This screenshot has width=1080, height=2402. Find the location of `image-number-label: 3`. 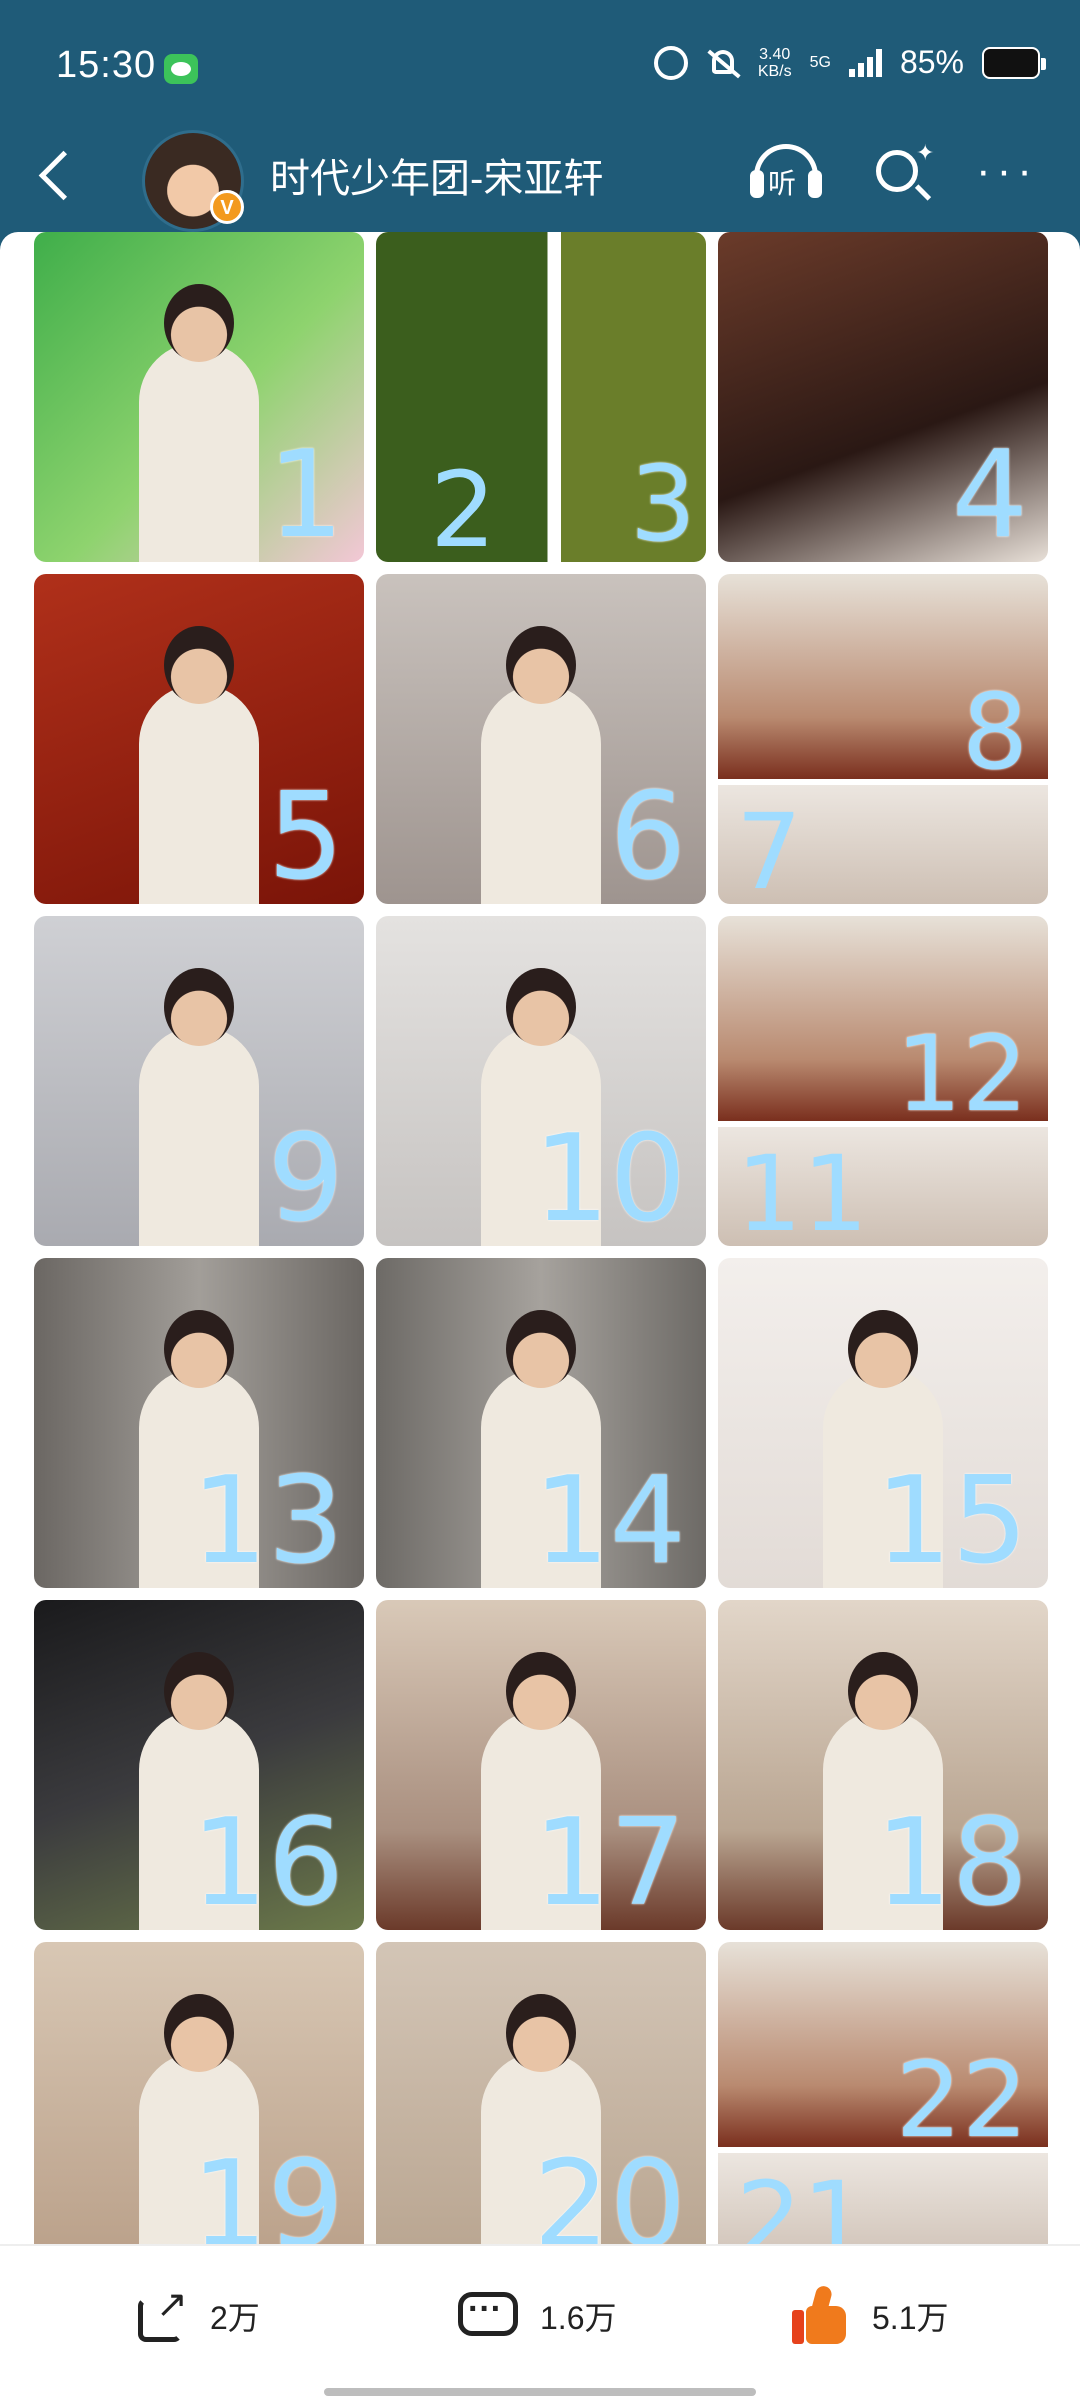

image-number-label: 3 is located at coordinates (662, 502).